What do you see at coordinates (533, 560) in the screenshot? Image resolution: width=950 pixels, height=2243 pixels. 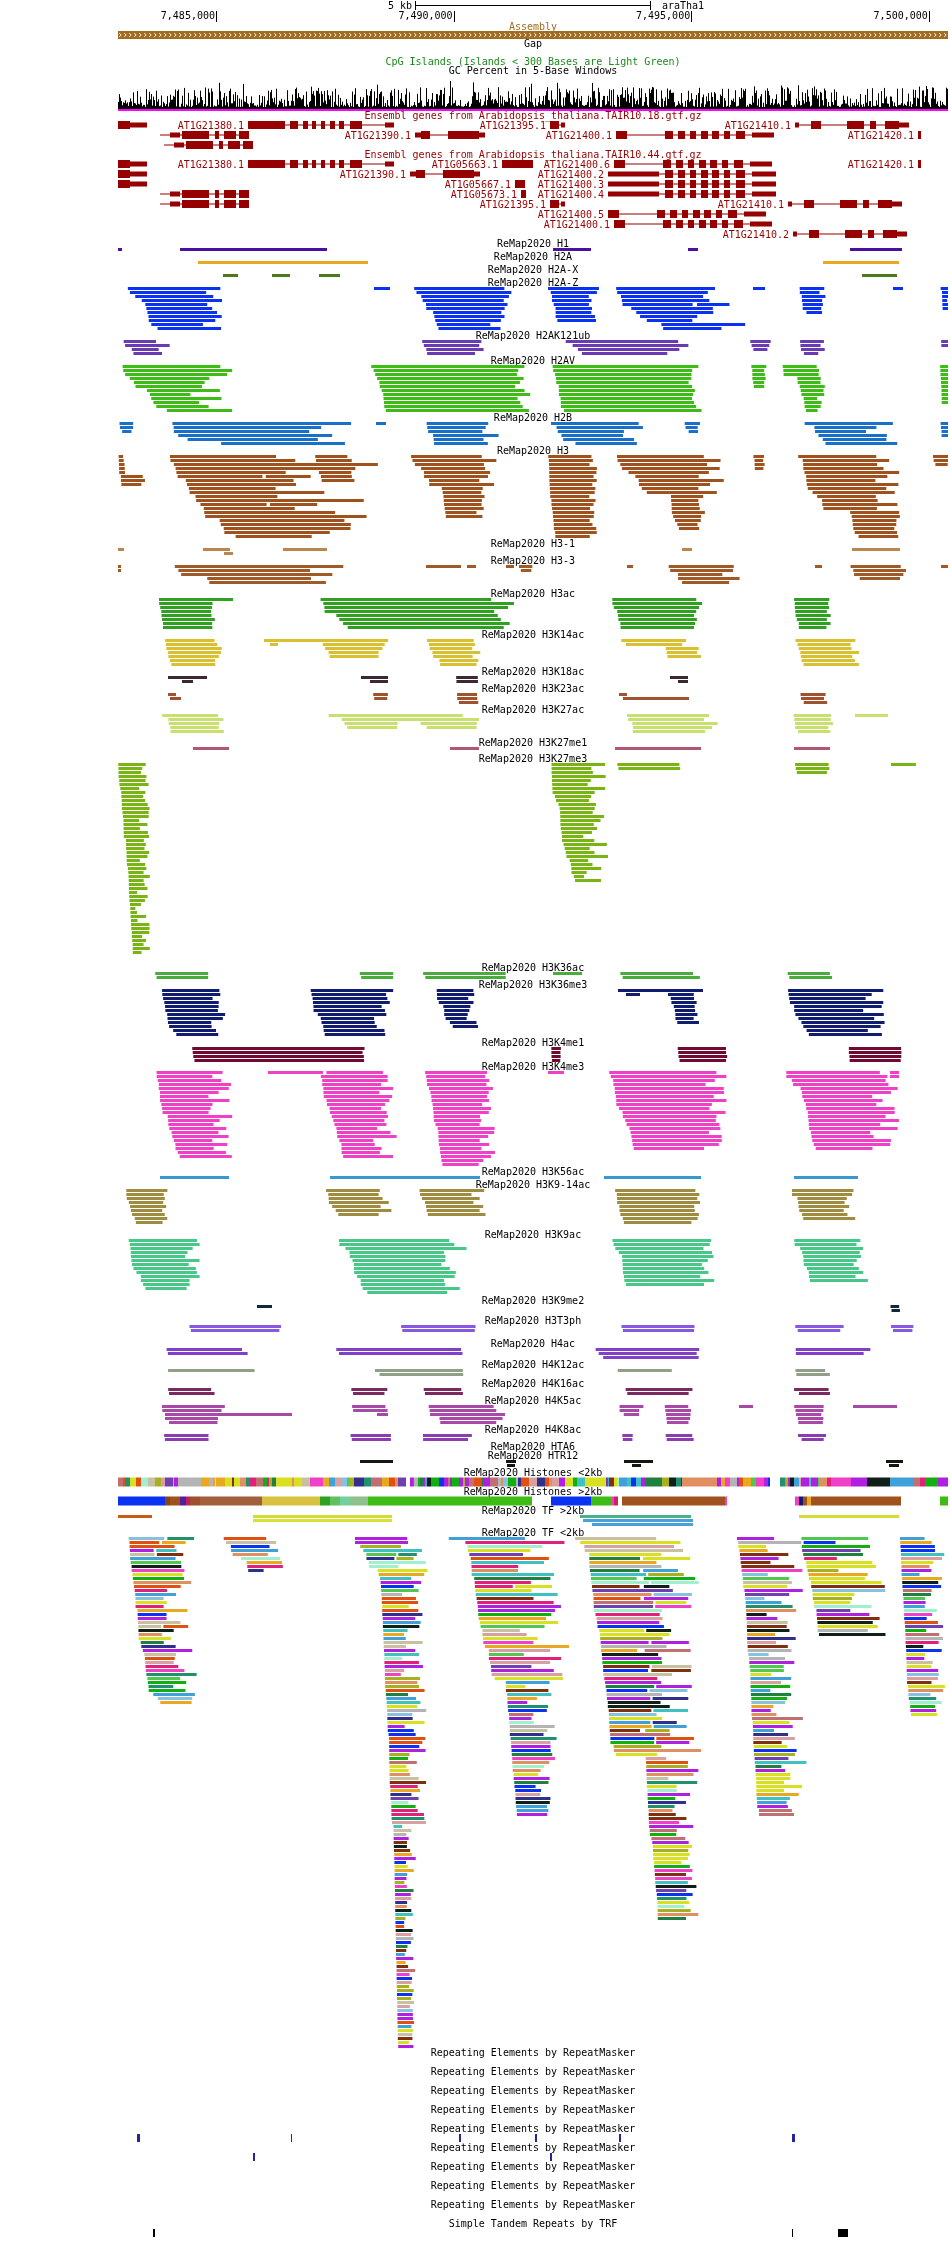 I see `track-label: ReMap2020 H3-3` at bounding box center [533, 560].